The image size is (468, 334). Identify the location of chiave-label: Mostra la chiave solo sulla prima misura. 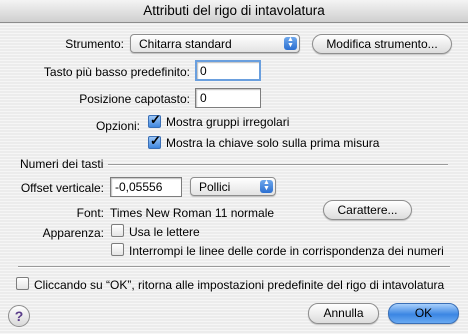
(273, 143).